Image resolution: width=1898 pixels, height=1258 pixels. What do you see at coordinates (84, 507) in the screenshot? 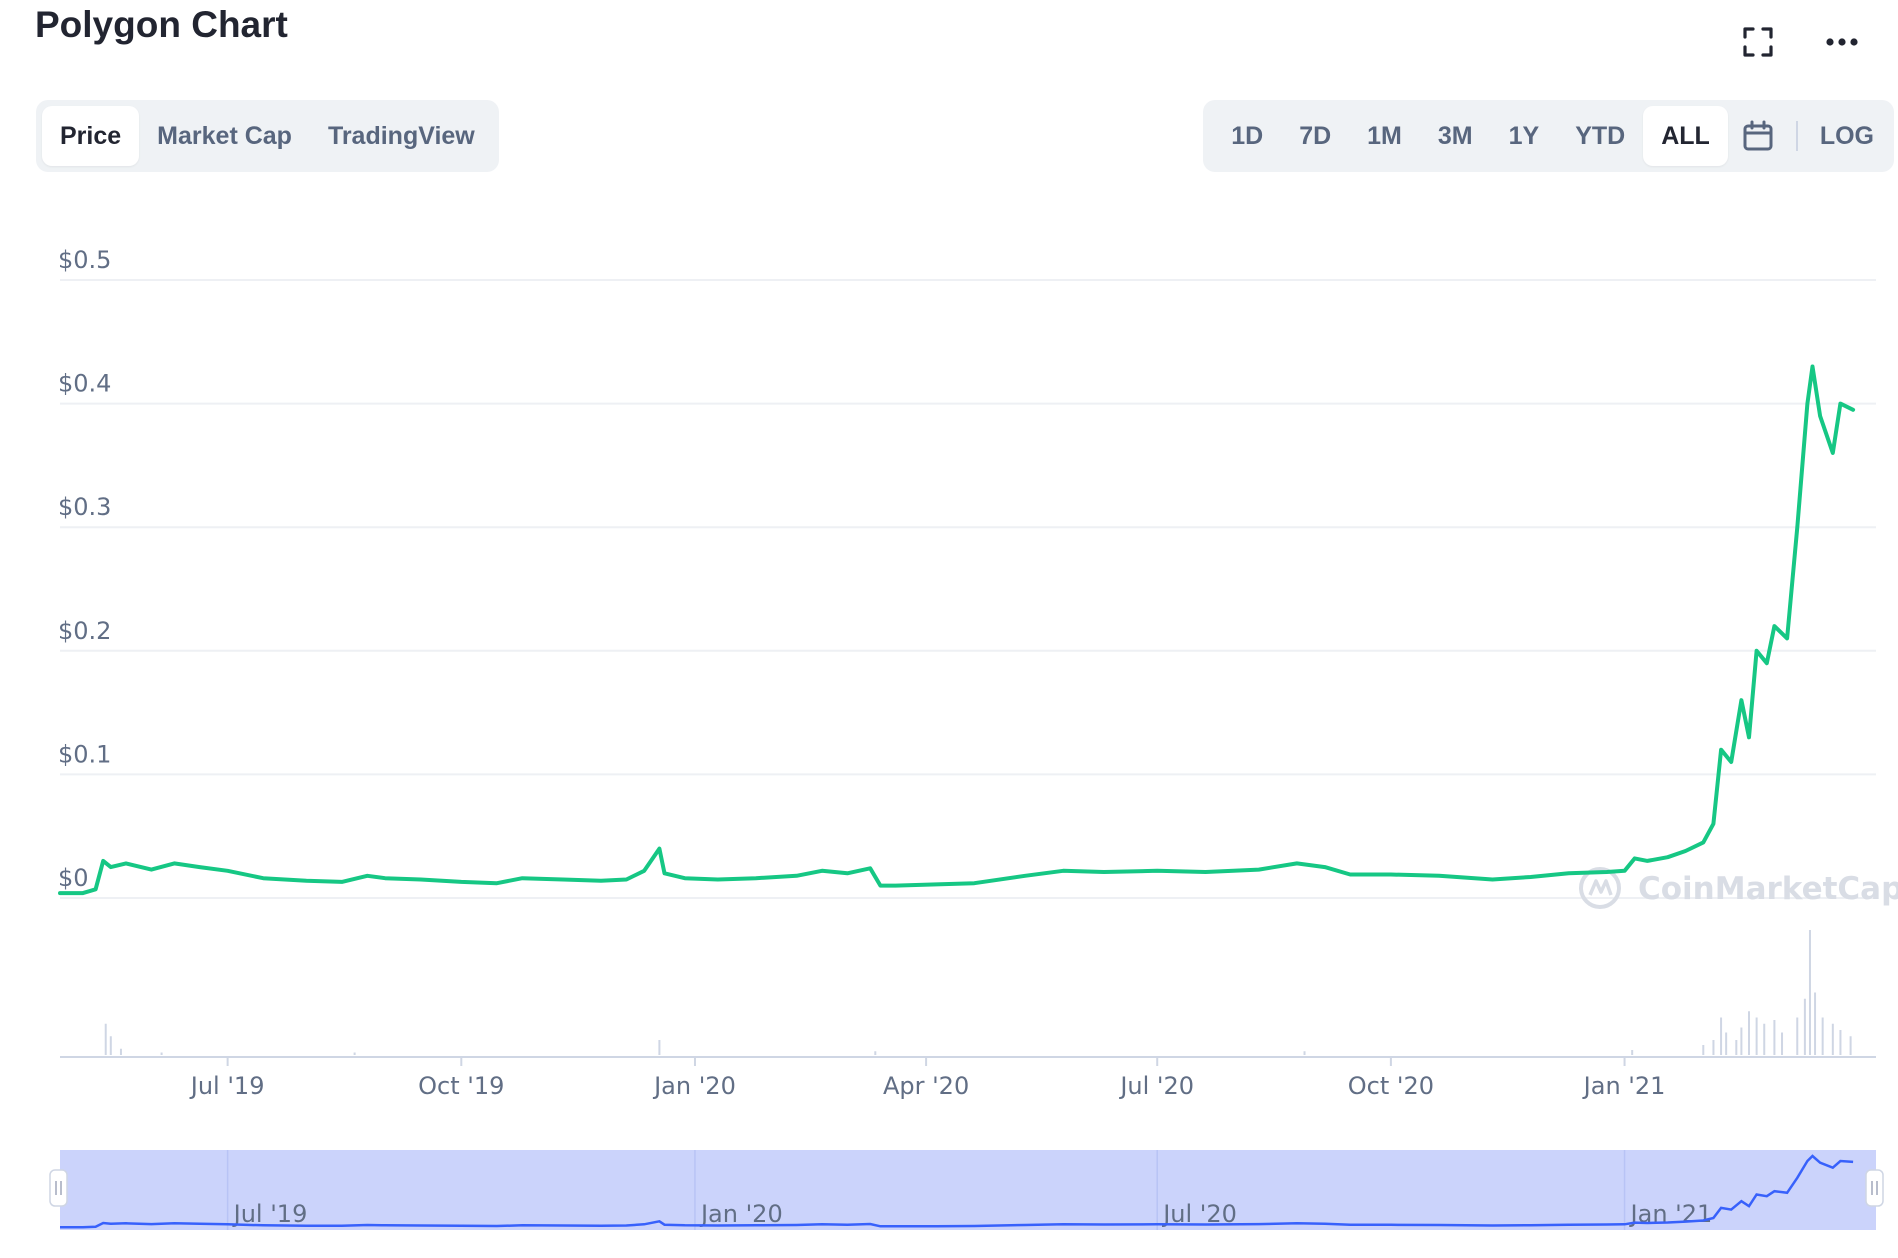
I see `y-tick-label: $0.3` at bounding box center [84, 507].